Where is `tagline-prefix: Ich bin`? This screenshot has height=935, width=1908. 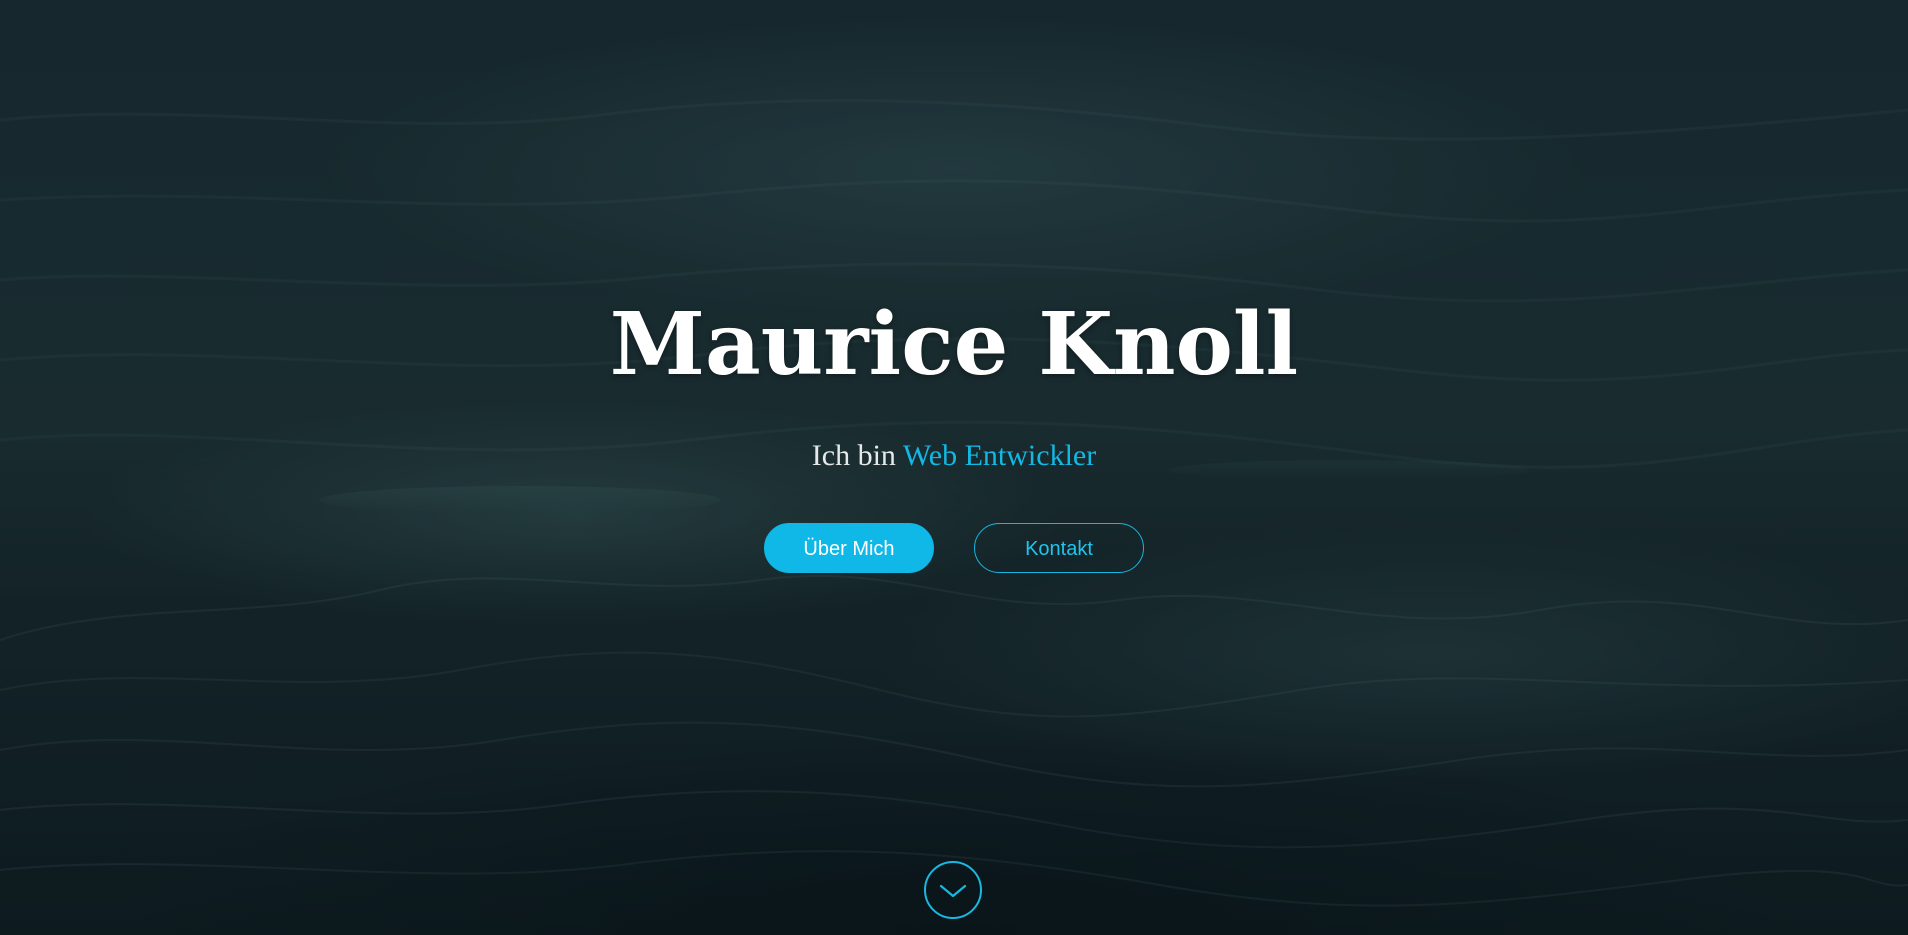 tagline-prefix: Ich bin is located at coordinates (853, 455).